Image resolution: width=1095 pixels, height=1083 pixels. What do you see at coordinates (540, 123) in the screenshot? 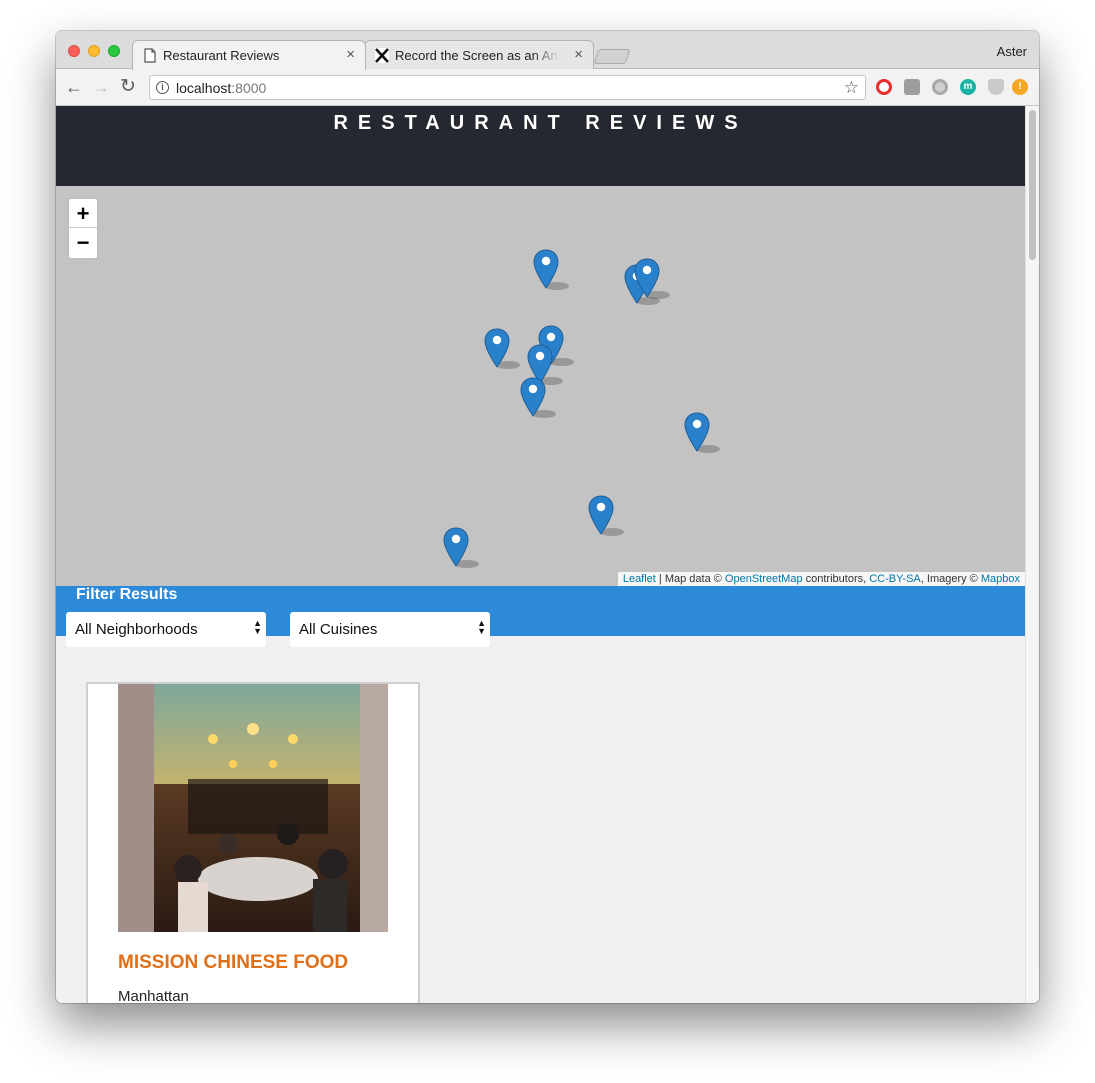
I see `site-title: RESTAURANT REVIEWS` at bounding box center [540, 123].